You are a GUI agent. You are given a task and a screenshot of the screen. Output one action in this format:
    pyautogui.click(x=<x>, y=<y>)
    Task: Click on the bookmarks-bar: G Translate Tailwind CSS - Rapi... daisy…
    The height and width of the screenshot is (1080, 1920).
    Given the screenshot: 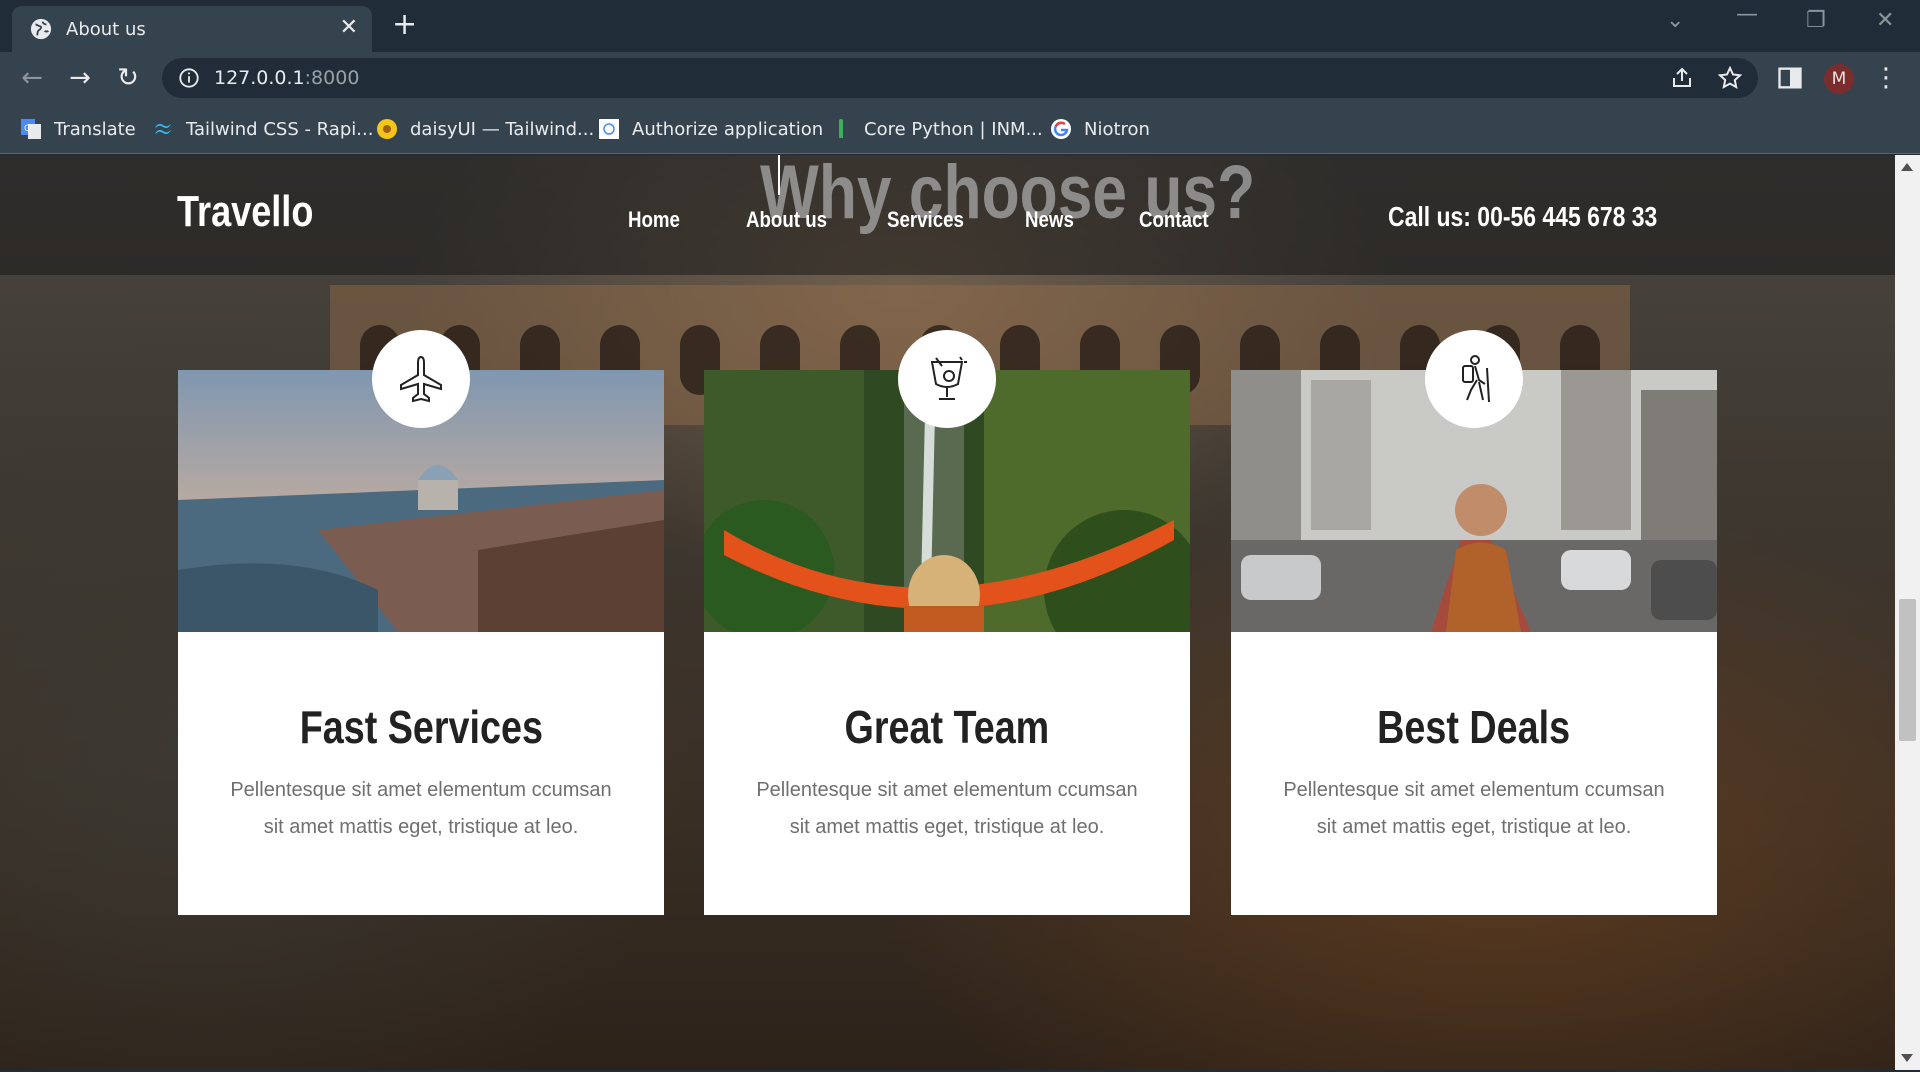 What is the action you would take?
    pyautogui.click(x=960, y=129)
    